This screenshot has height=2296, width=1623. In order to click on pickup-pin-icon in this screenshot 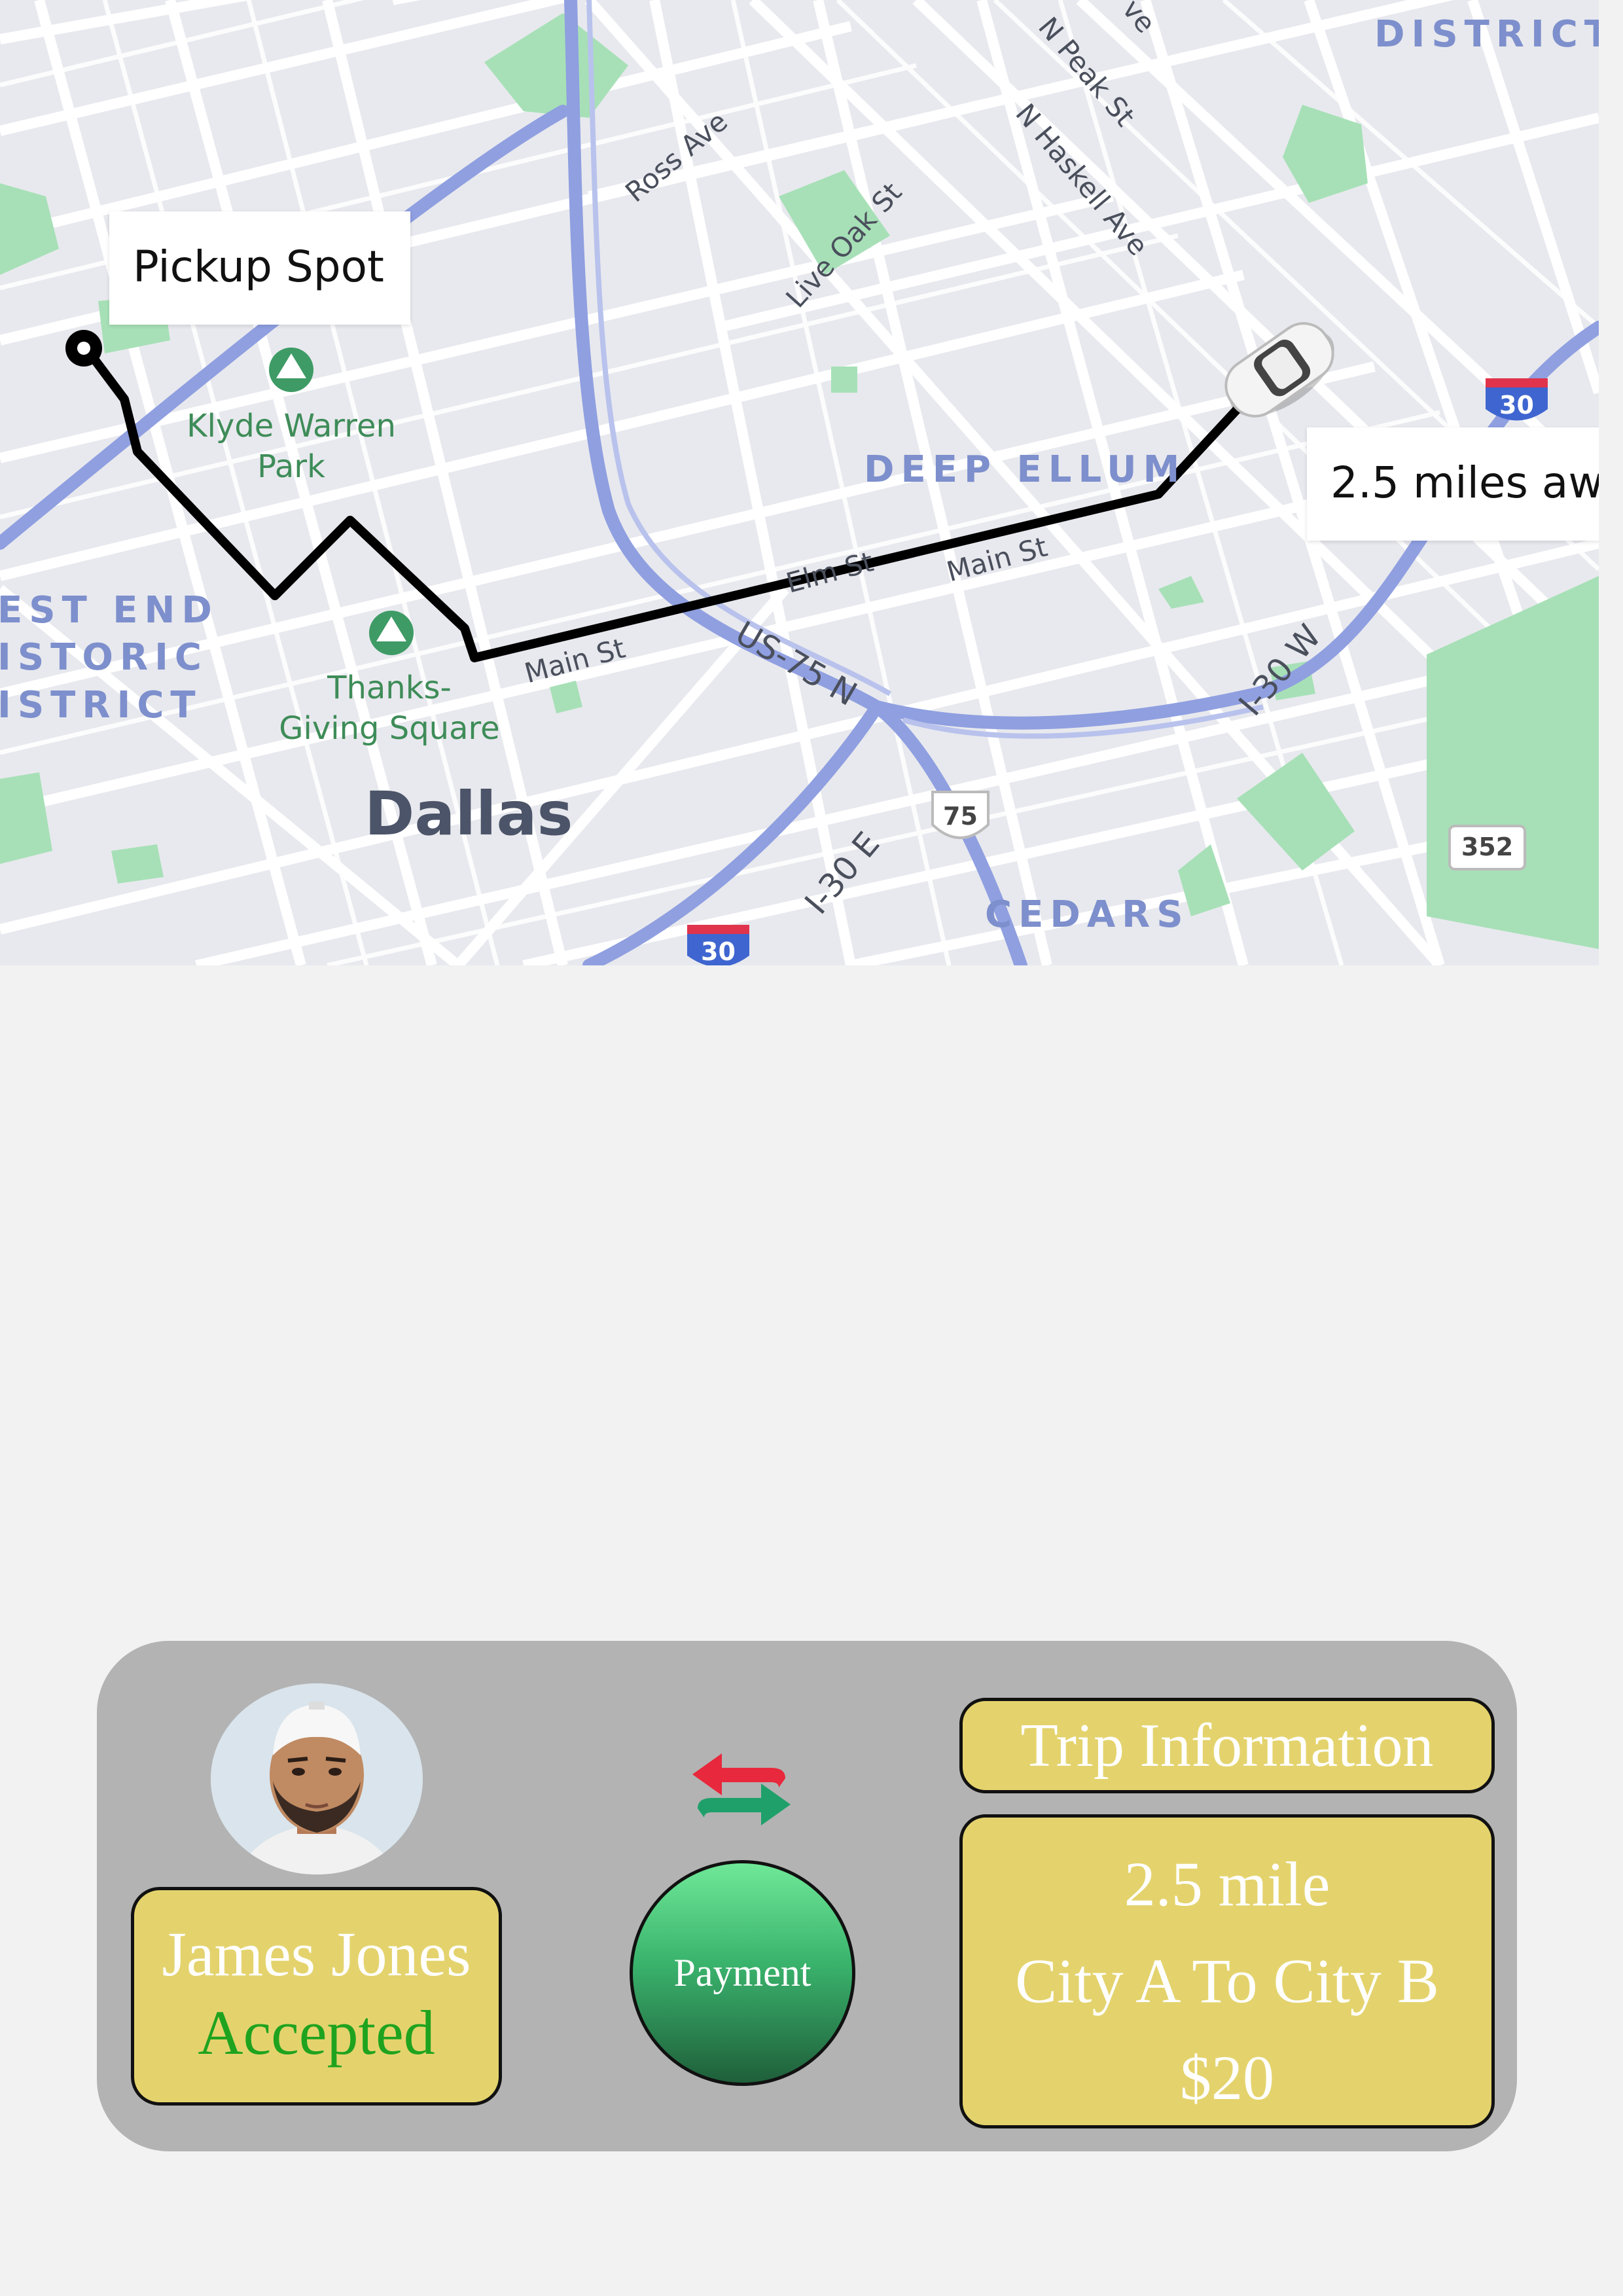, I will do `click(83, 348)`.